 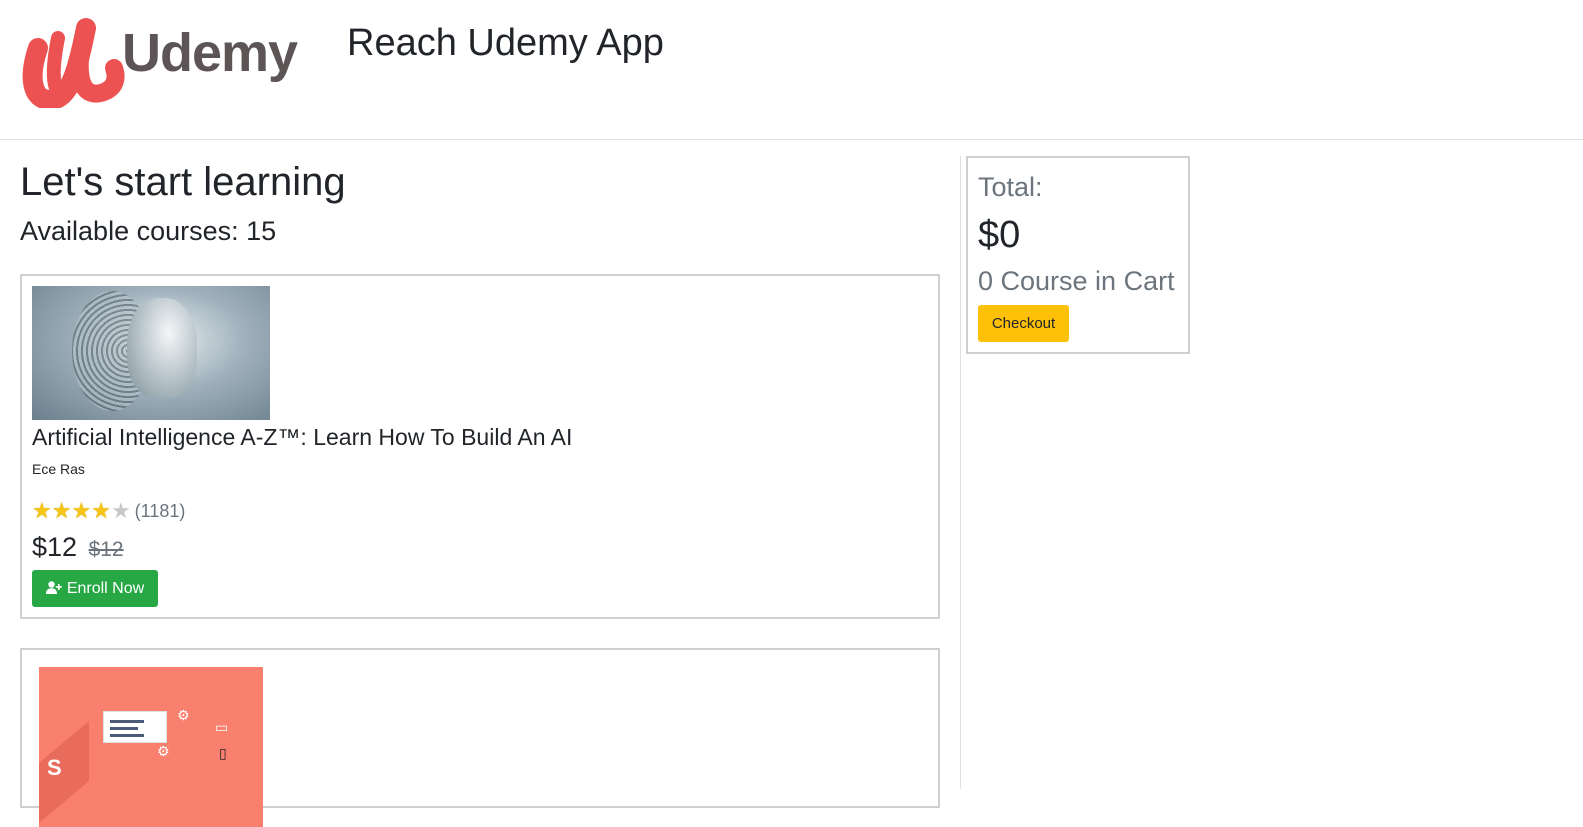 I want to click on course-card: S ⚙ ⚙ ▭ ▯, so click(x=480, y=737).